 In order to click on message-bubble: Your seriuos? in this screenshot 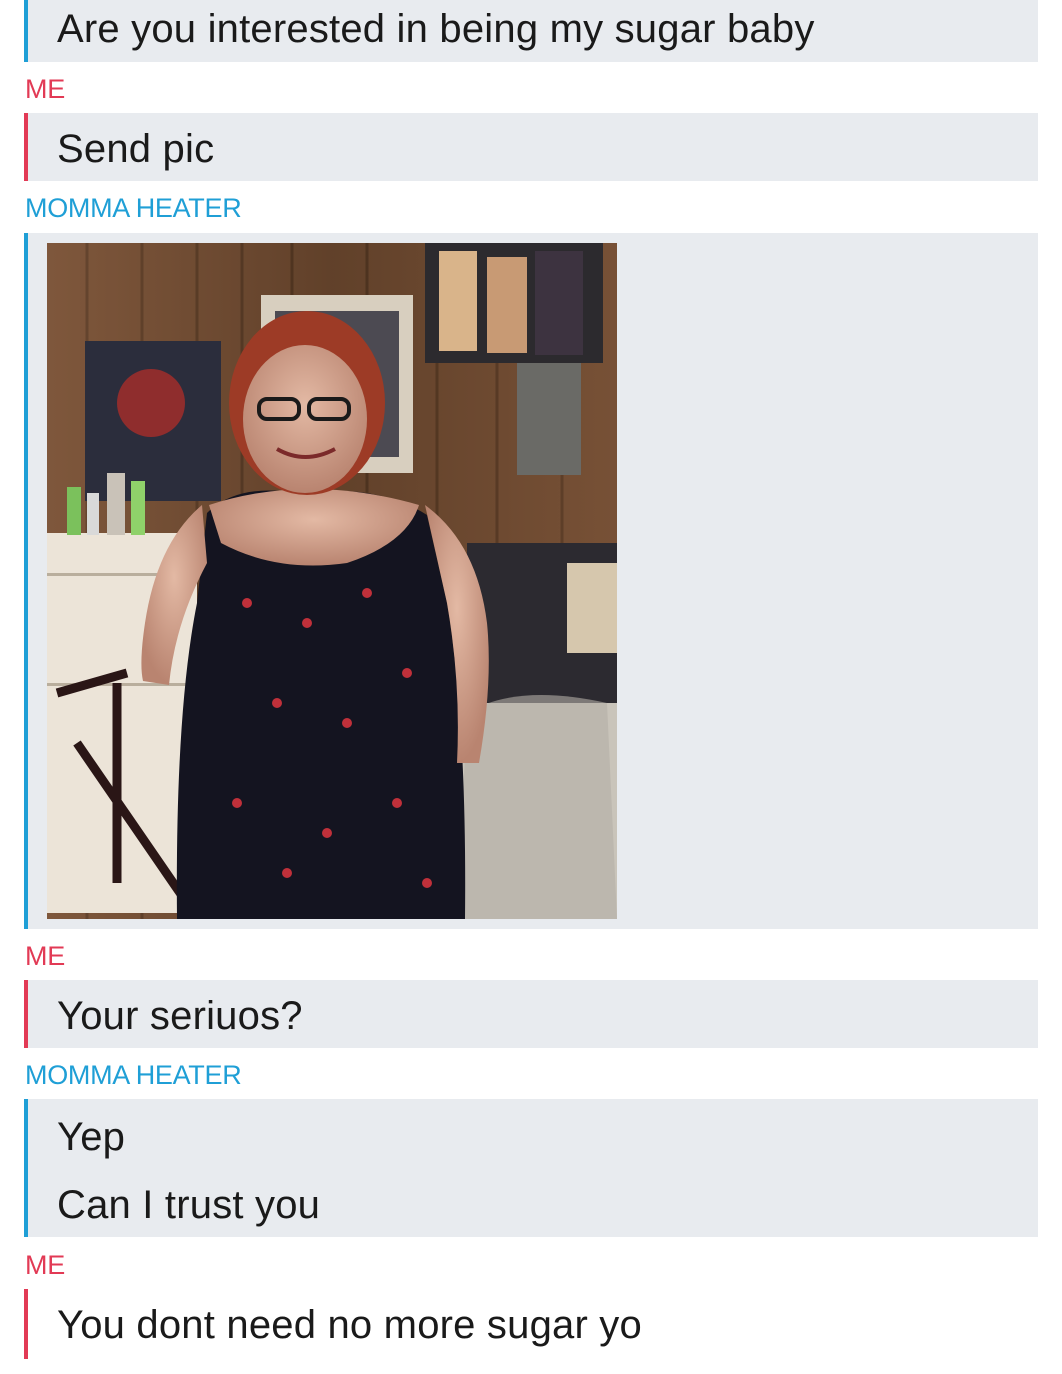, I will do `click(531, 1014)`.